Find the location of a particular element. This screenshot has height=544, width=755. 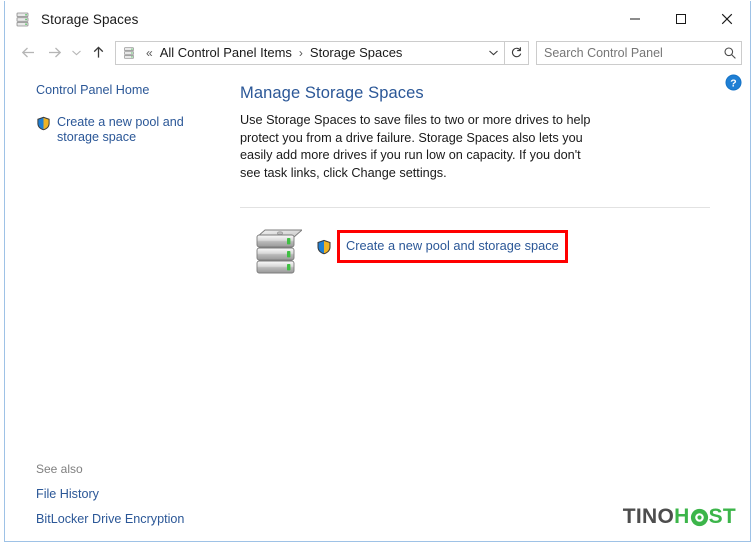

tinohost-watermark: TINO H ST is located at coordinates (679, 517).